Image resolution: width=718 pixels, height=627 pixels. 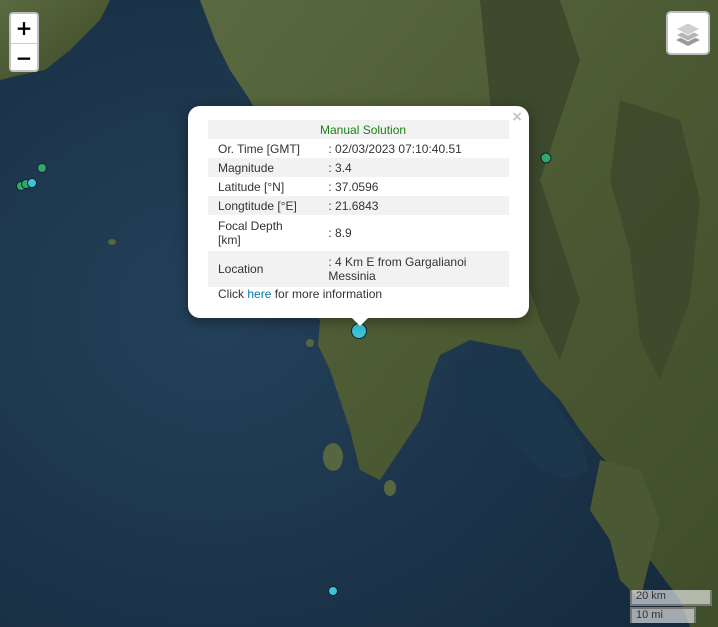 I want to click on layers-icon, so click(x=688, y=34).